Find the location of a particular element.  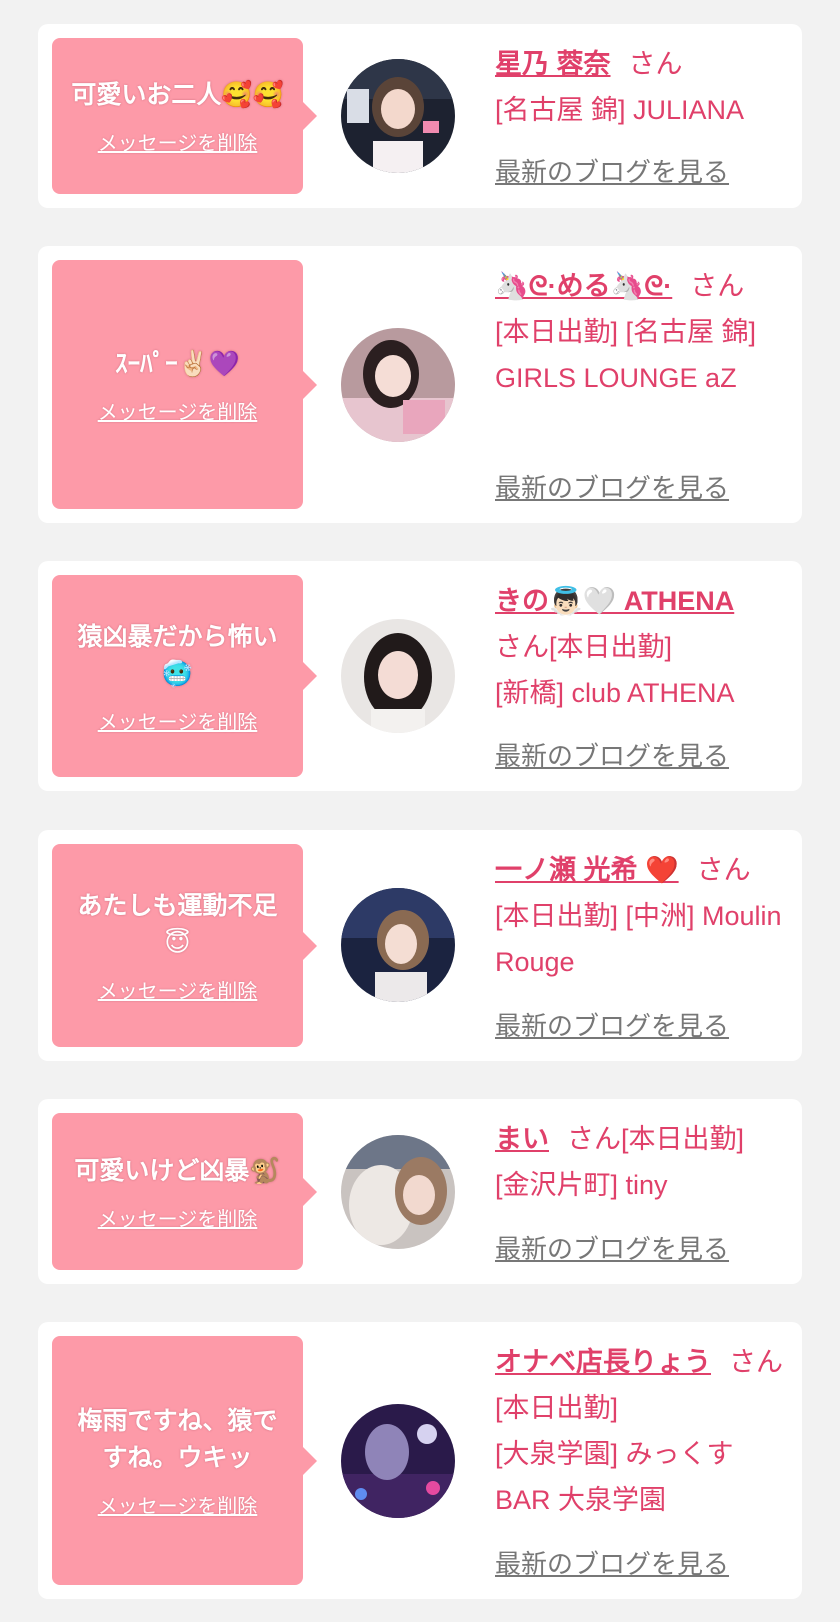

message-bubble: 梅雨ですね、猿ですね。ウキッ メッセージを削除 is located at coordinates (184, 1460).